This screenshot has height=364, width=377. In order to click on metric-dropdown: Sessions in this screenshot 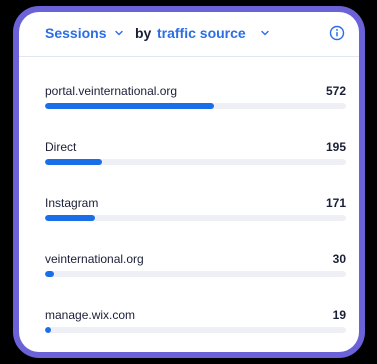, I will do `click(84, 33)`.